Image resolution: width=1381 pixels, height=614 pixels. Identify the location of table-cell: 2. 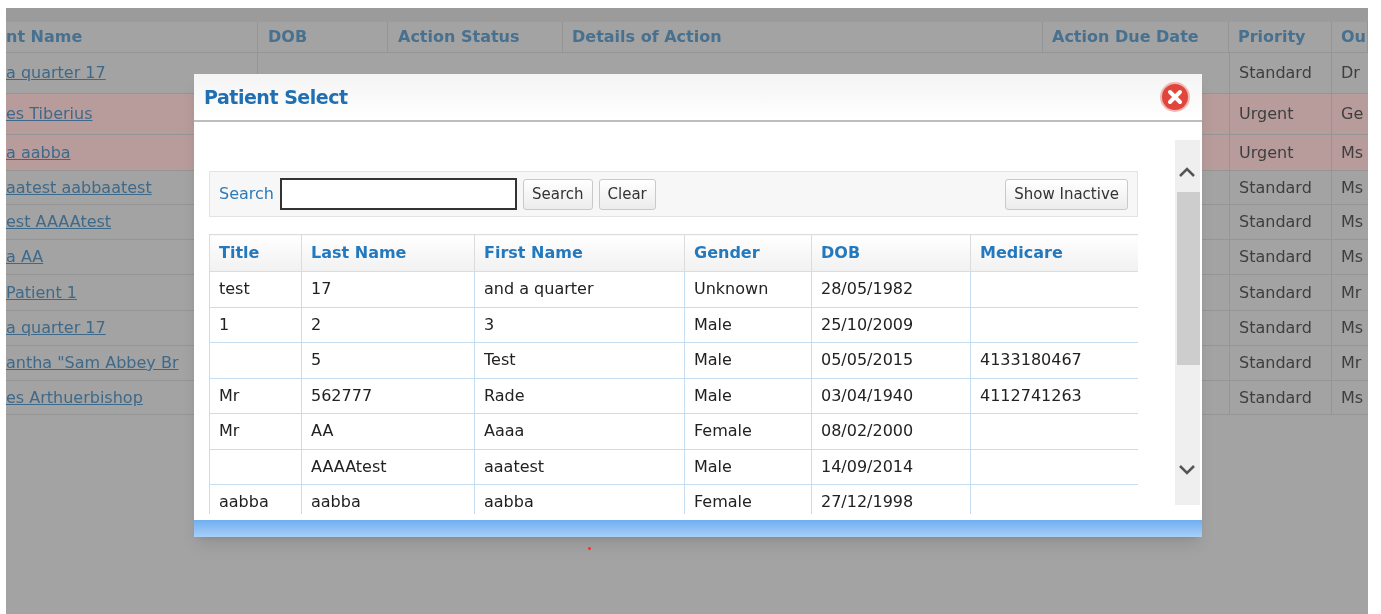
(316, 324).